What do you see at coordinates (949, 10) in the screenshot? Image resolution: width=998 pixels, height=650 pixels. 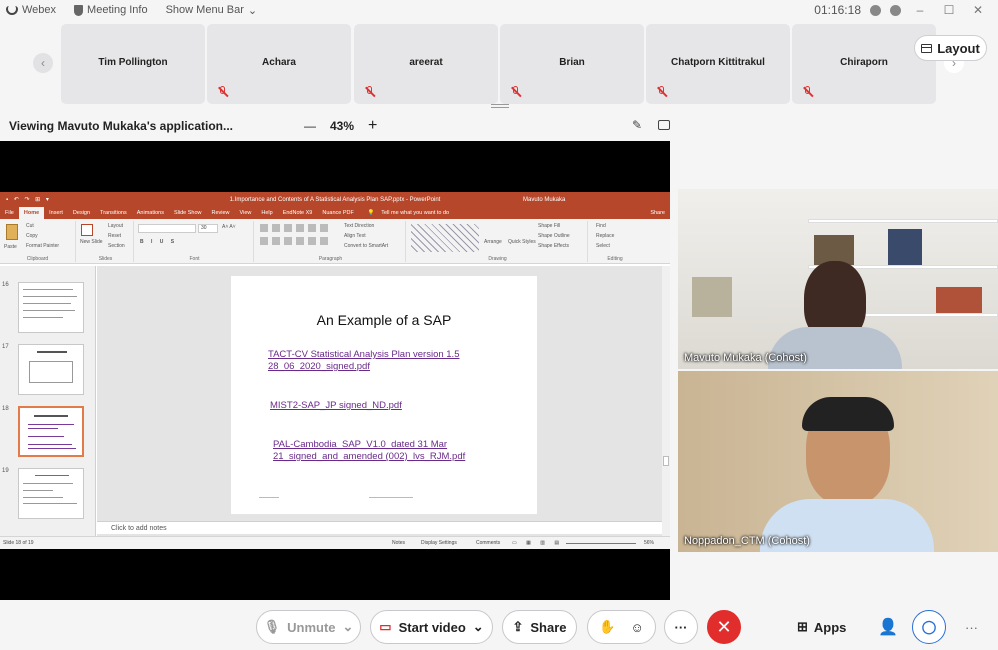 I see `maximize-icon: ☐` at bounding box center [949, 10].